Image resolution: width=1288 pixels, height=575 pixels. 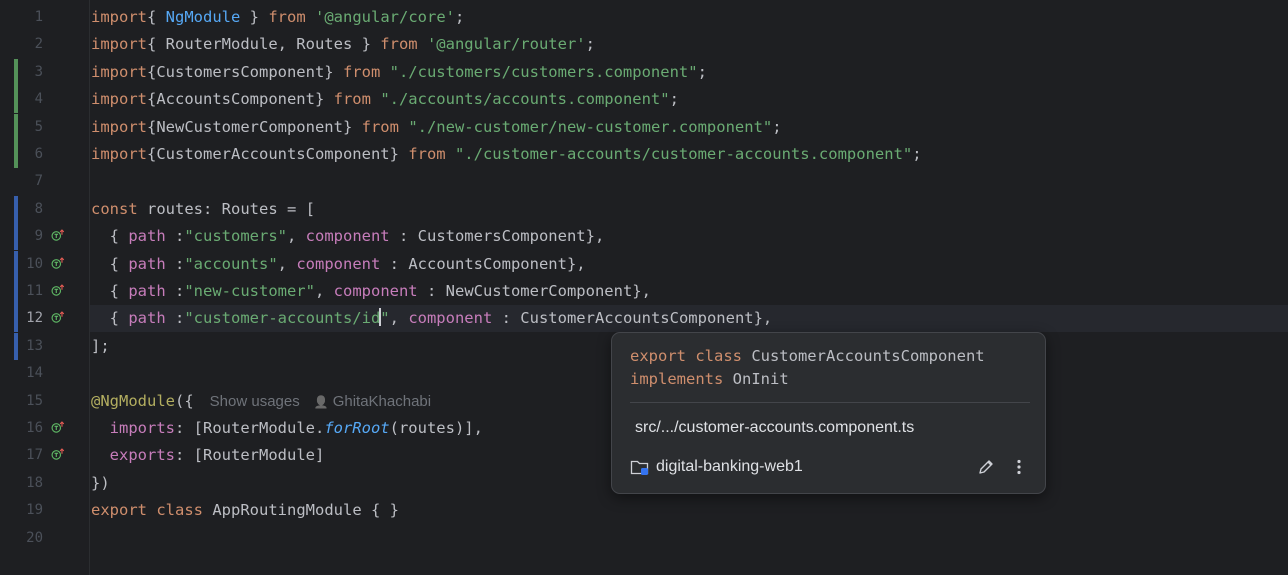 I want to click on line-number: 11, so click(x=34, y=291).